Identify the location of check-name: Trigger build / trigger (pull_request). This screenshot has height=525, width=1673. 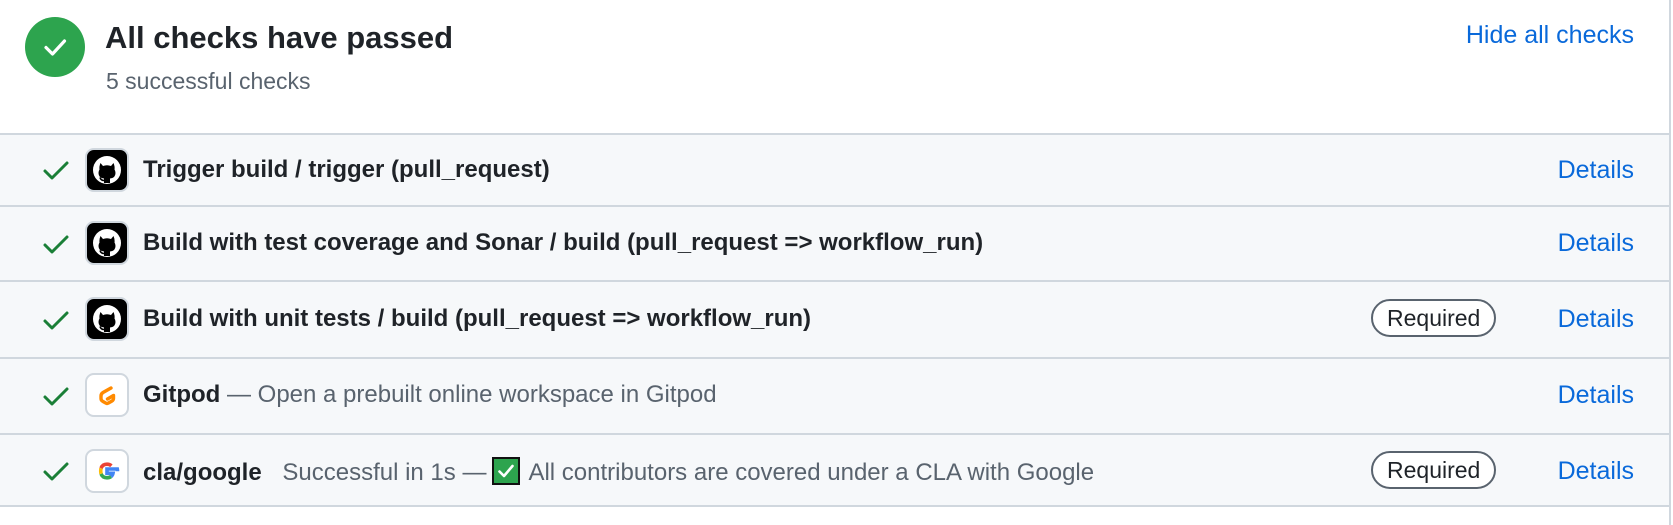
(346, 169).